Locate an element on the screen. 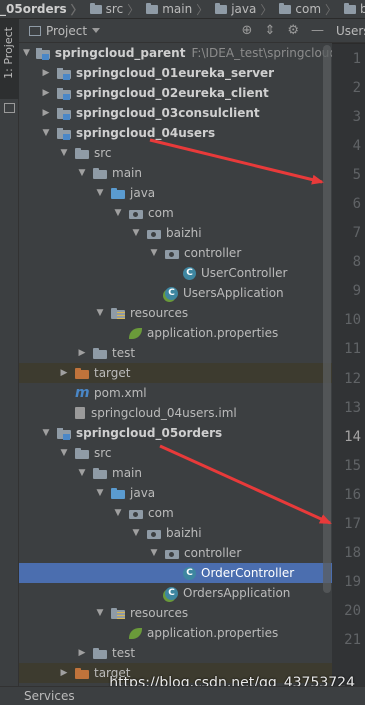 The height and width of the screenshot is (705, 365). tree-node: C OrderController is located at coordinates (175, 573).